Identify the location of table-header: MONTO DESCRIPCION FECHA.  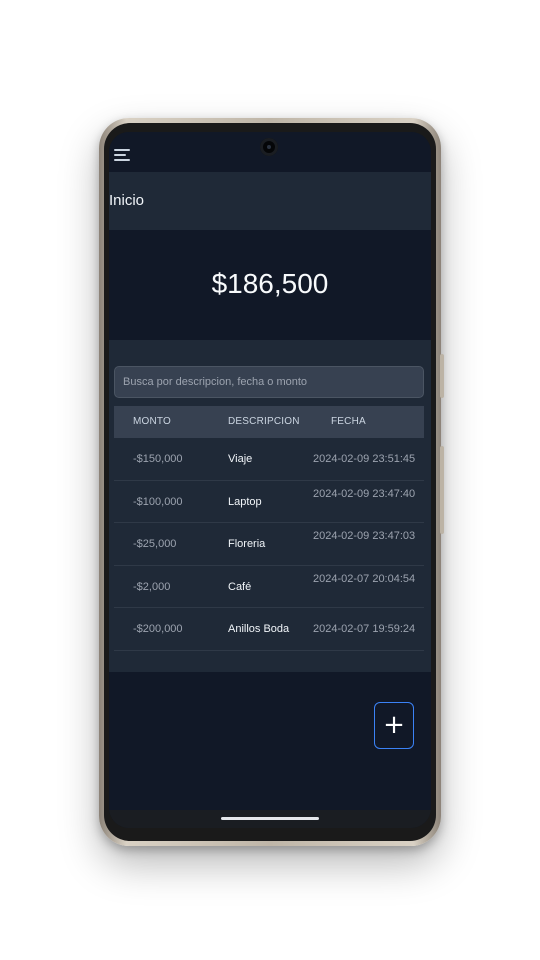
(269, 422).